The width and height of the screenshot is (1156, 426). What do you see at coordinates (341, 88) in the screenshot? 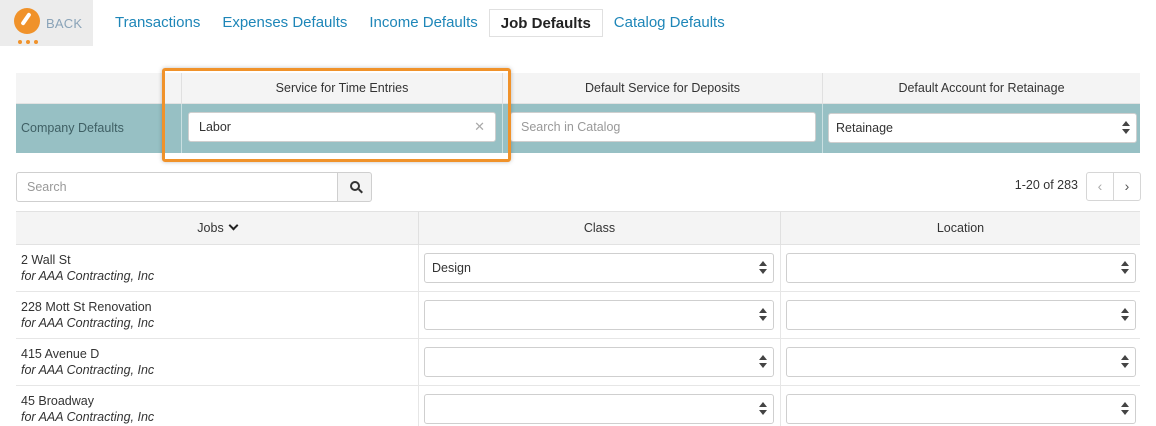
I see `service-time-header: Service for Time Entries` at bounding box center [341, 88].